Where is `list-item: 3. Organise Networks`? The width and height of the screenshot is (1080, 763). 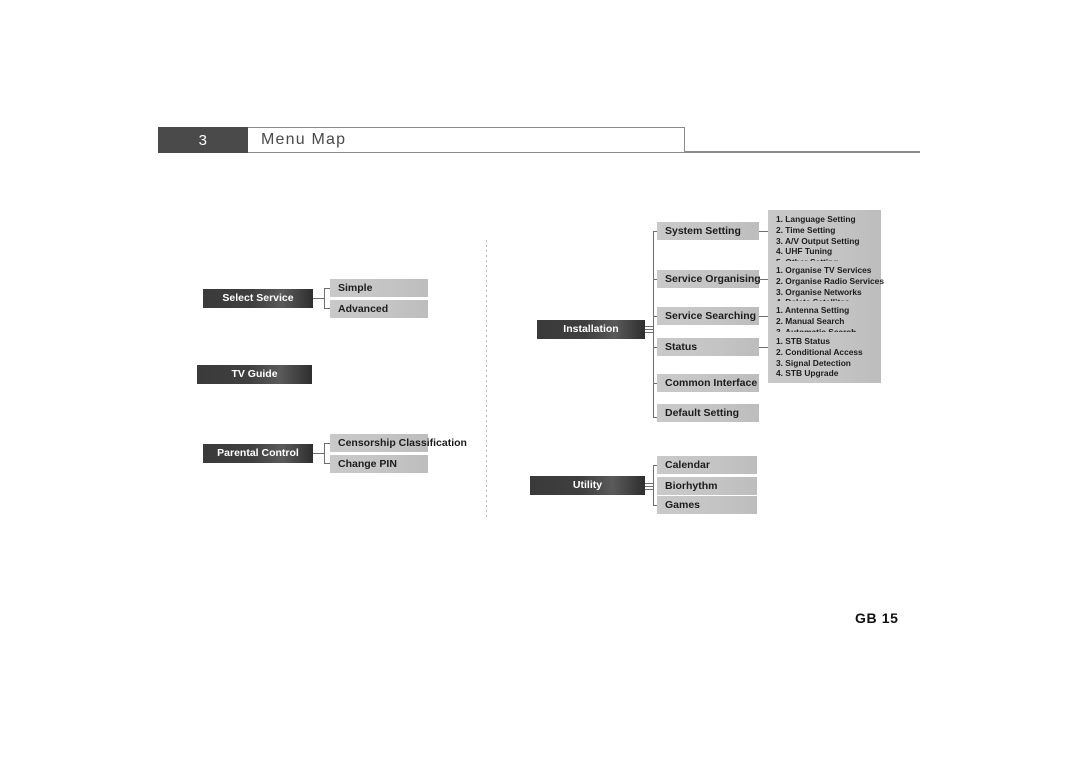 list-item: 3. Organise Networks is located at coordinates (819, 291).